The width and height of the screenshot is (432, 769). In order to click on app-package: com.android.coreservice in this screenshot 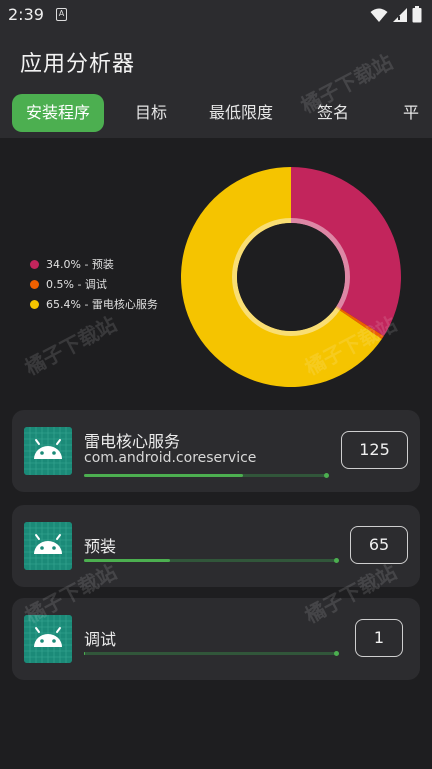, I will do `click(170, 458)`.